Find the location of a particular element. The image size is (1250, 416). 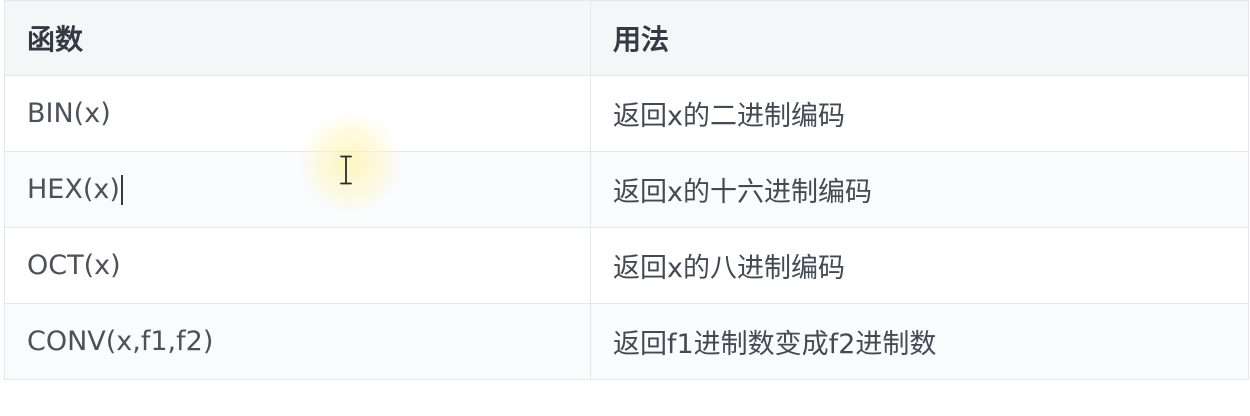

function-cell: OCT(x) is located at coordinates (297, 265).